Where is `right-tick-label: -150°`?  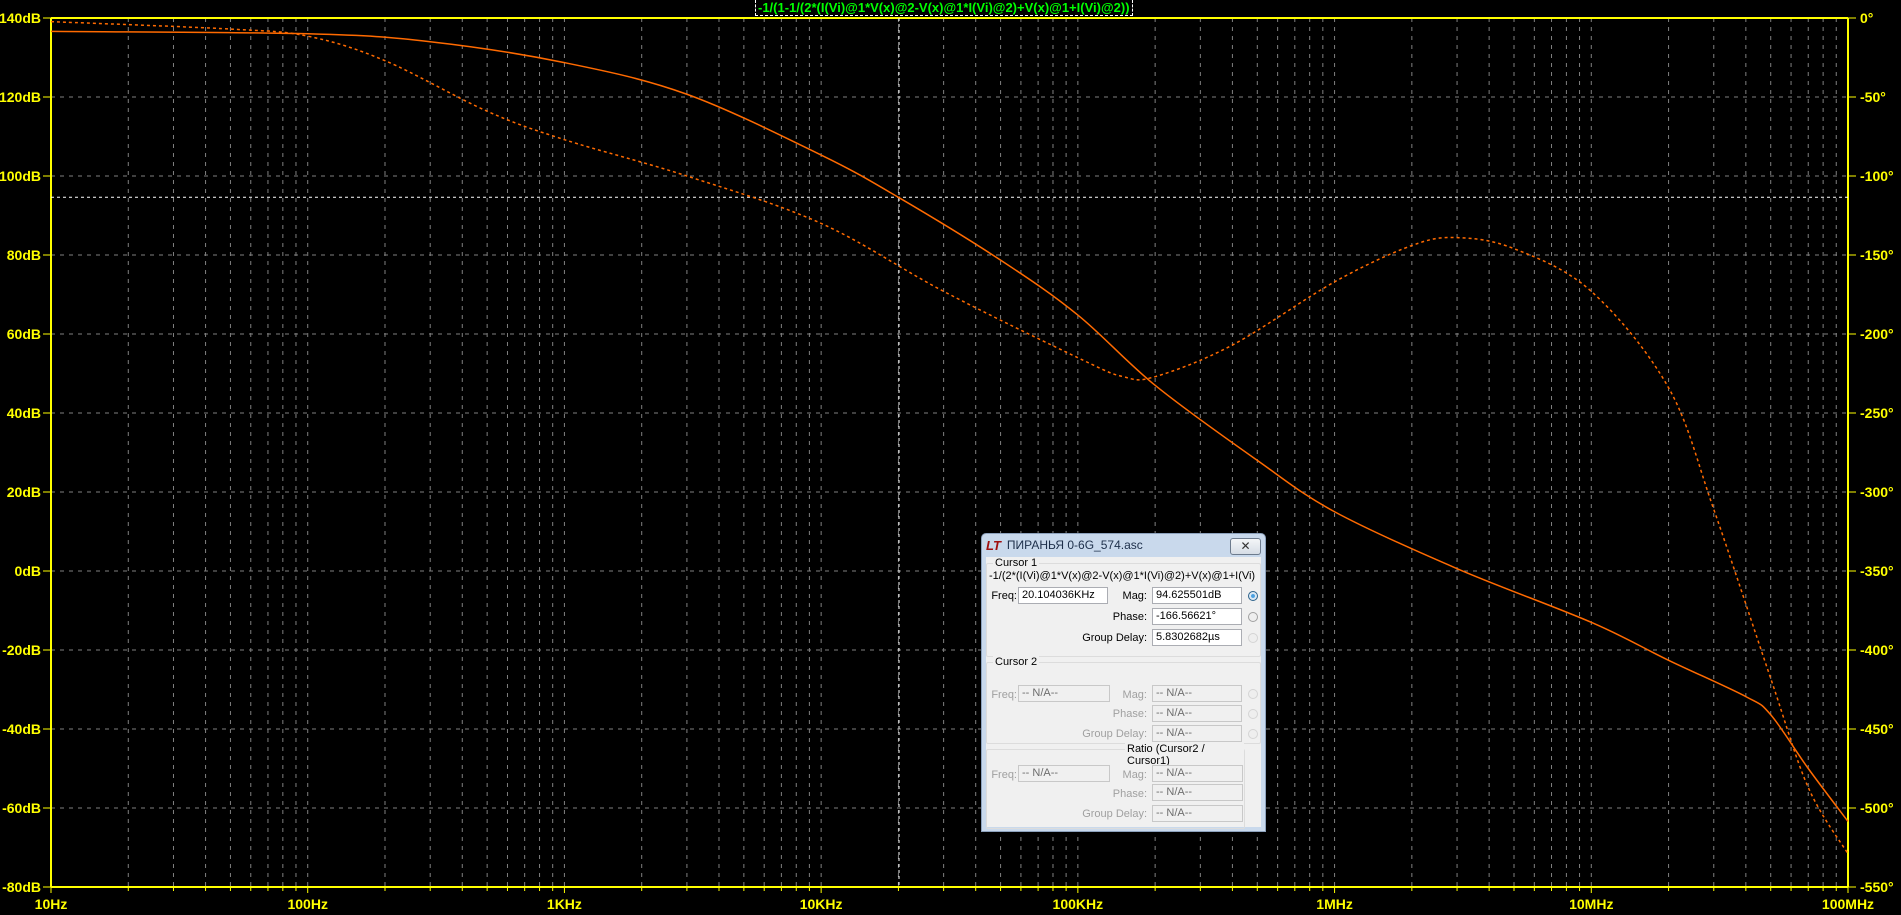 right-tick-label: -150° is located at coordinates (1877, 255).